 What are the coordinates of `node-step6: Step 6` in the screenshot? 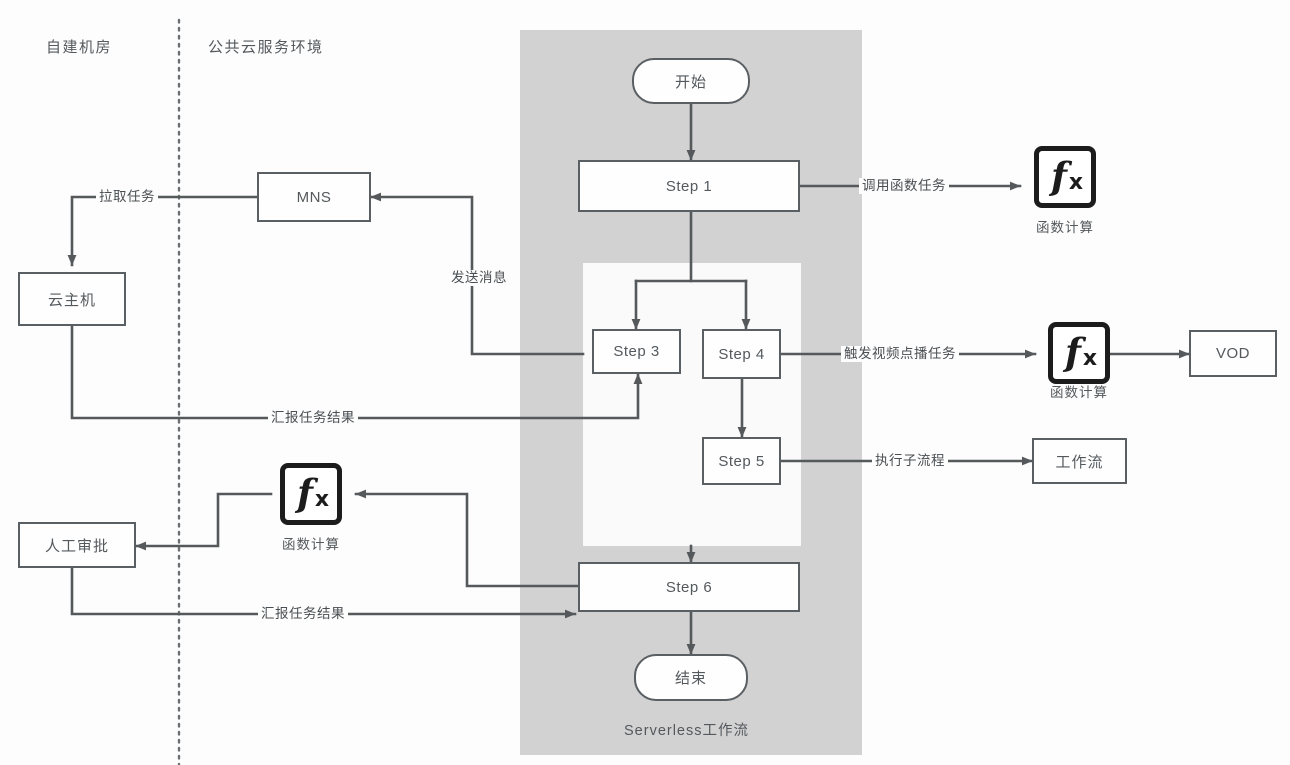 It's located at (689, 587).